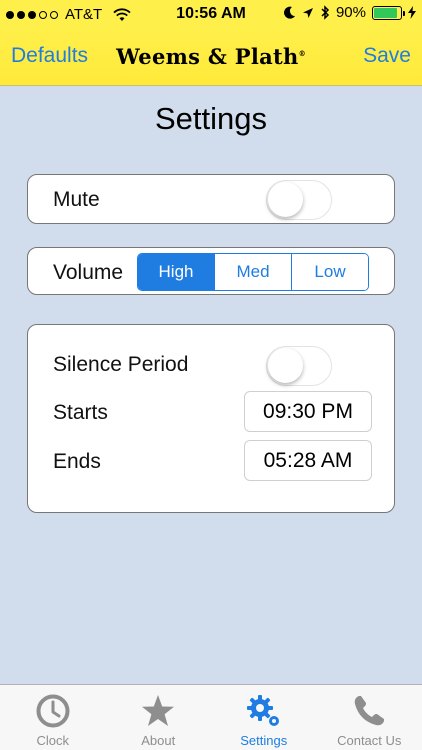 Image resolution: width=422 pixels, height=750 pixels. I want to click on ends-label: Ends, so click(77, 461).